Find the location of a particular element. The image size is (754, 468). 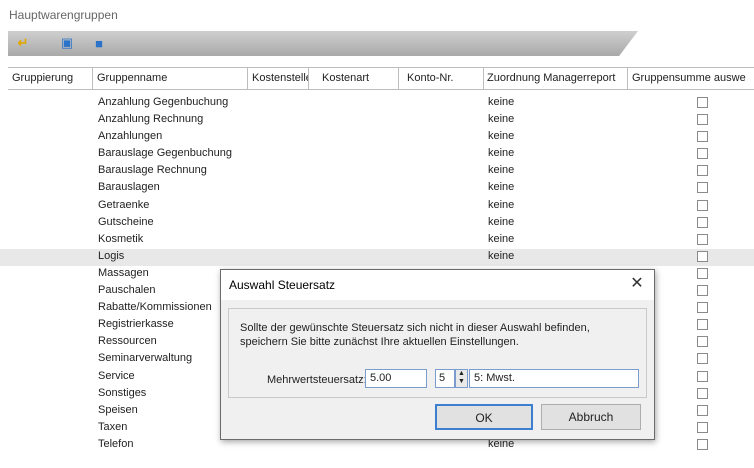

table-row: Barauslage Rechnung keine is located at coordinates (377, 171).